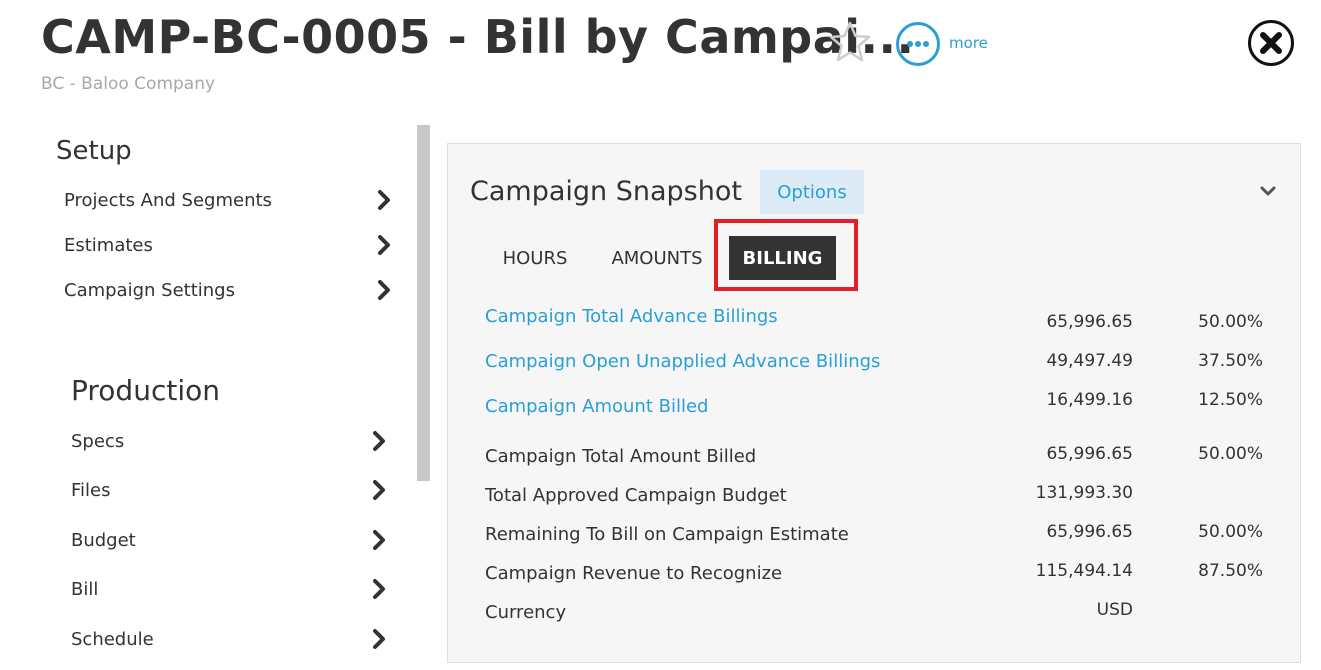  Describe the element at coordinates (812, 192) in the screenshot. I see `options-button: Options` at that location.